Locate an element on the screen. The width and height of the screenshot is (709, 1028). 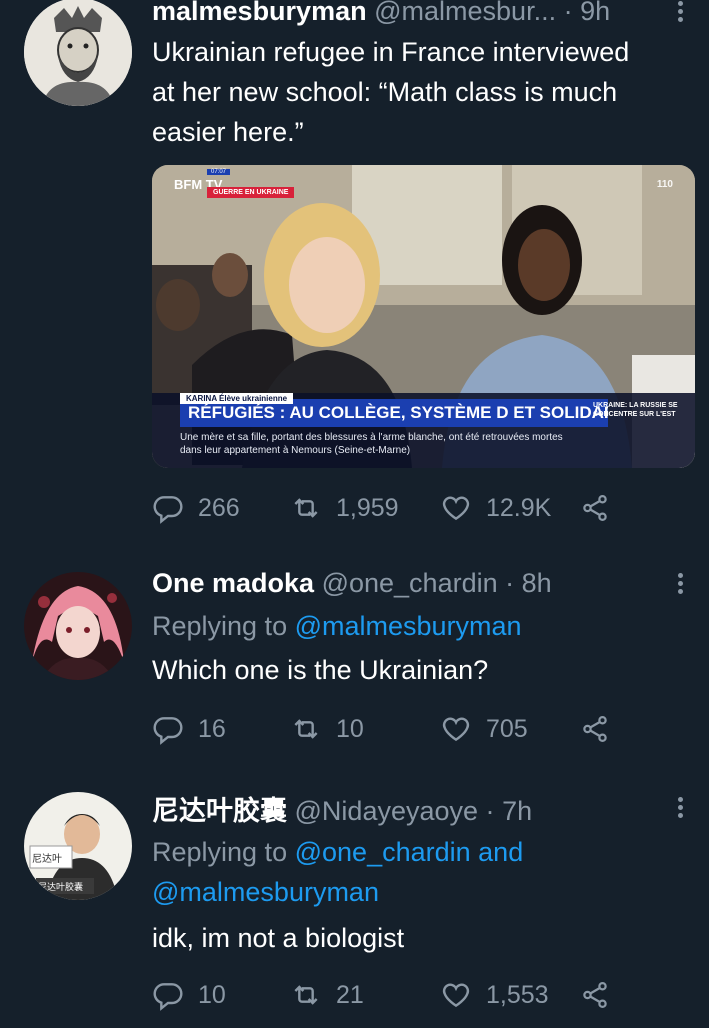
avatar-sign-top: 尼达叶 is located at coordinates (47, 859).